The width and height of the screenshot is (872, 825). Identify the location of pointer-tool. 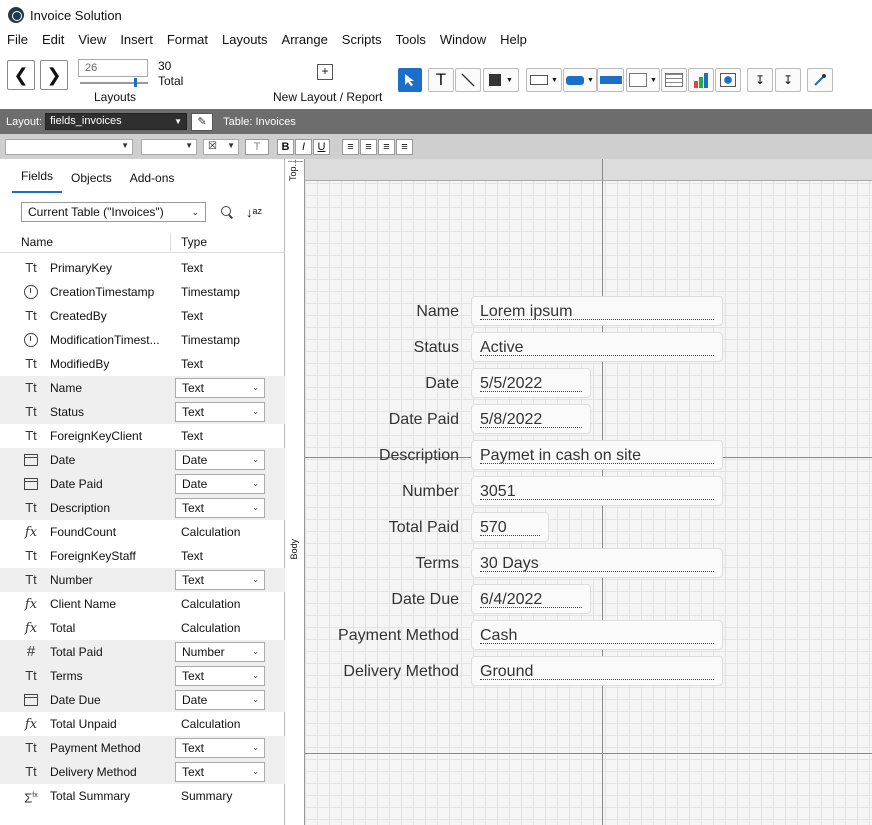
(410, 80).